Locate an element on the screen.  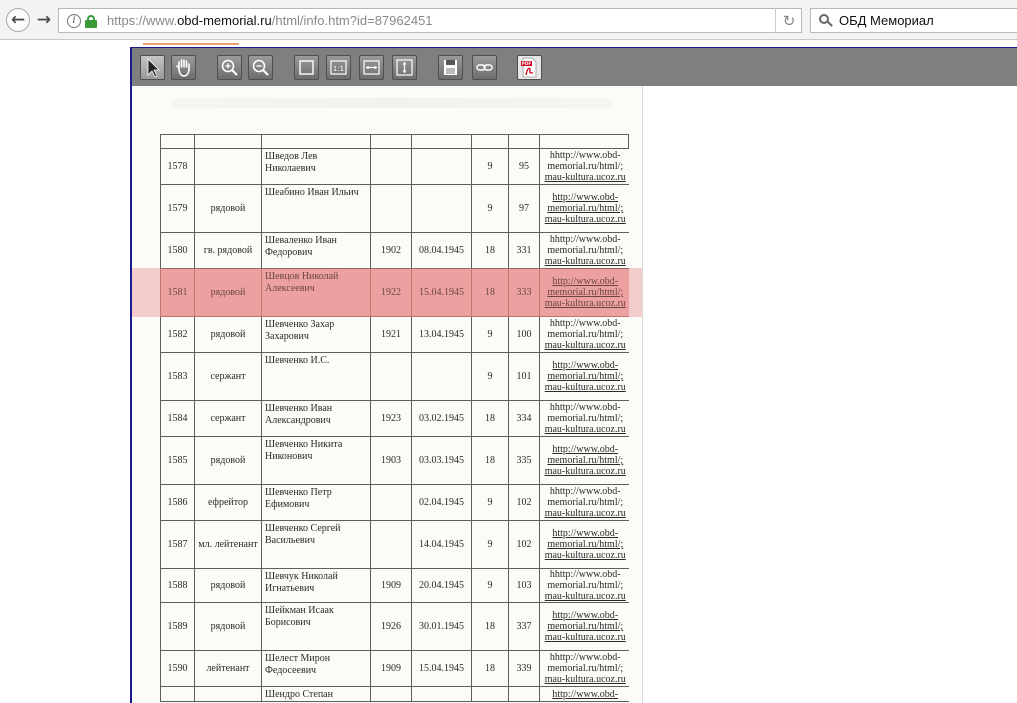
info-icon: i is located at coordinates (74, 21).